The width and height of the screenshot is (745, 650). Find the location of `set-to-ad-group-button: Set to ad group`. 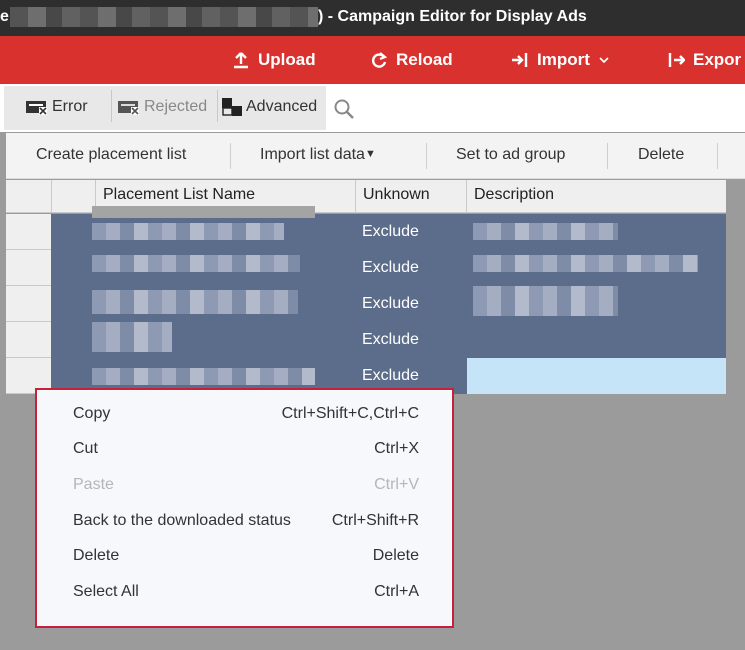

set-to-ad-group-button: Set to ad group is located at coordinates (510, 155).